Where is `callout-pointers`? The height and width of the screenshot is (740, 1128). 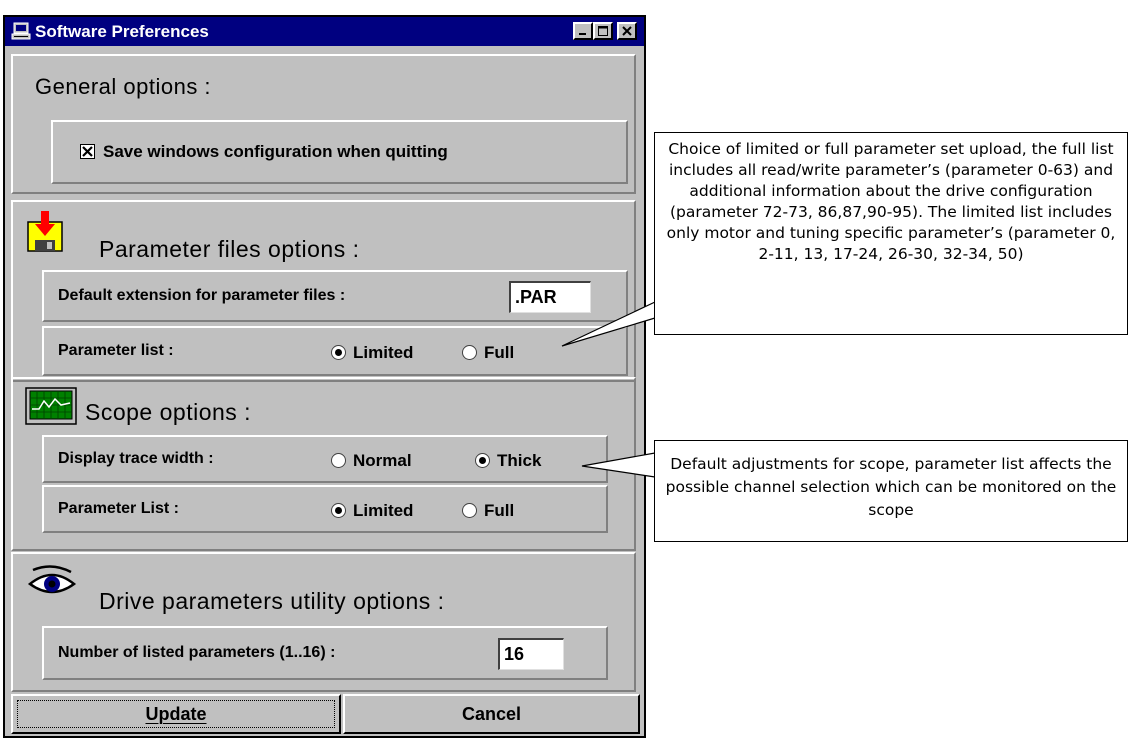
callout-pointers is located at coordinates (608, 389).